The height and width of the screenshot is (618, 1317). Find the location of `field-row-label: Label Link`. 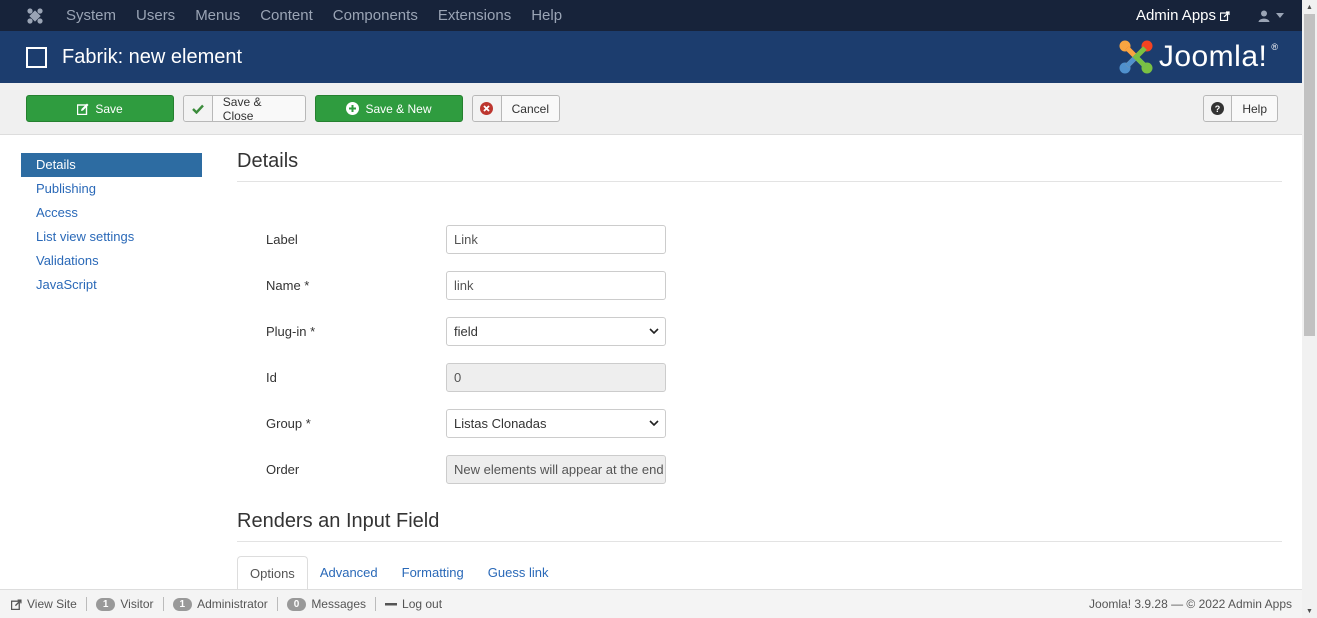

field-row-label: Label Link is located at coordinates (466, 239).